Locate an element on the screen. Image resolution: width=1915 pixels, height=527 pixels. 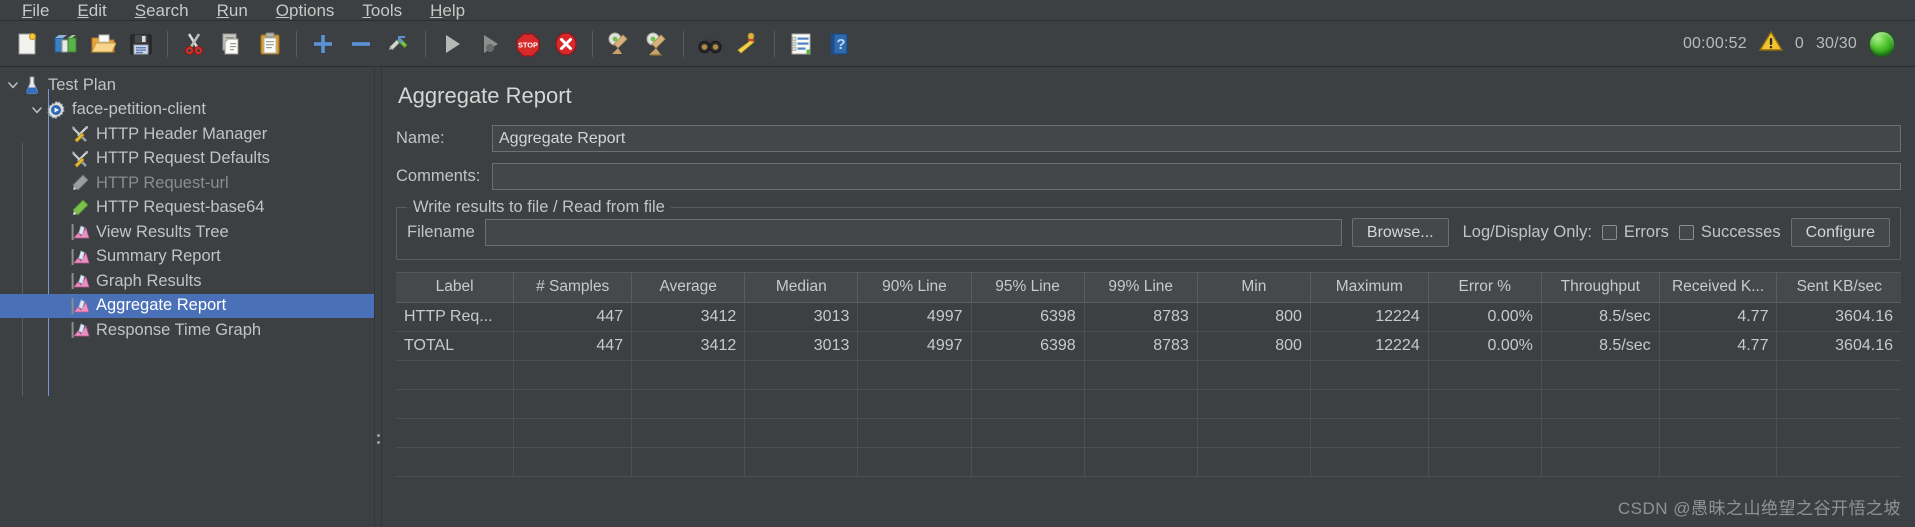
reset-search-broom-icon is located at coordinates (748, 44).